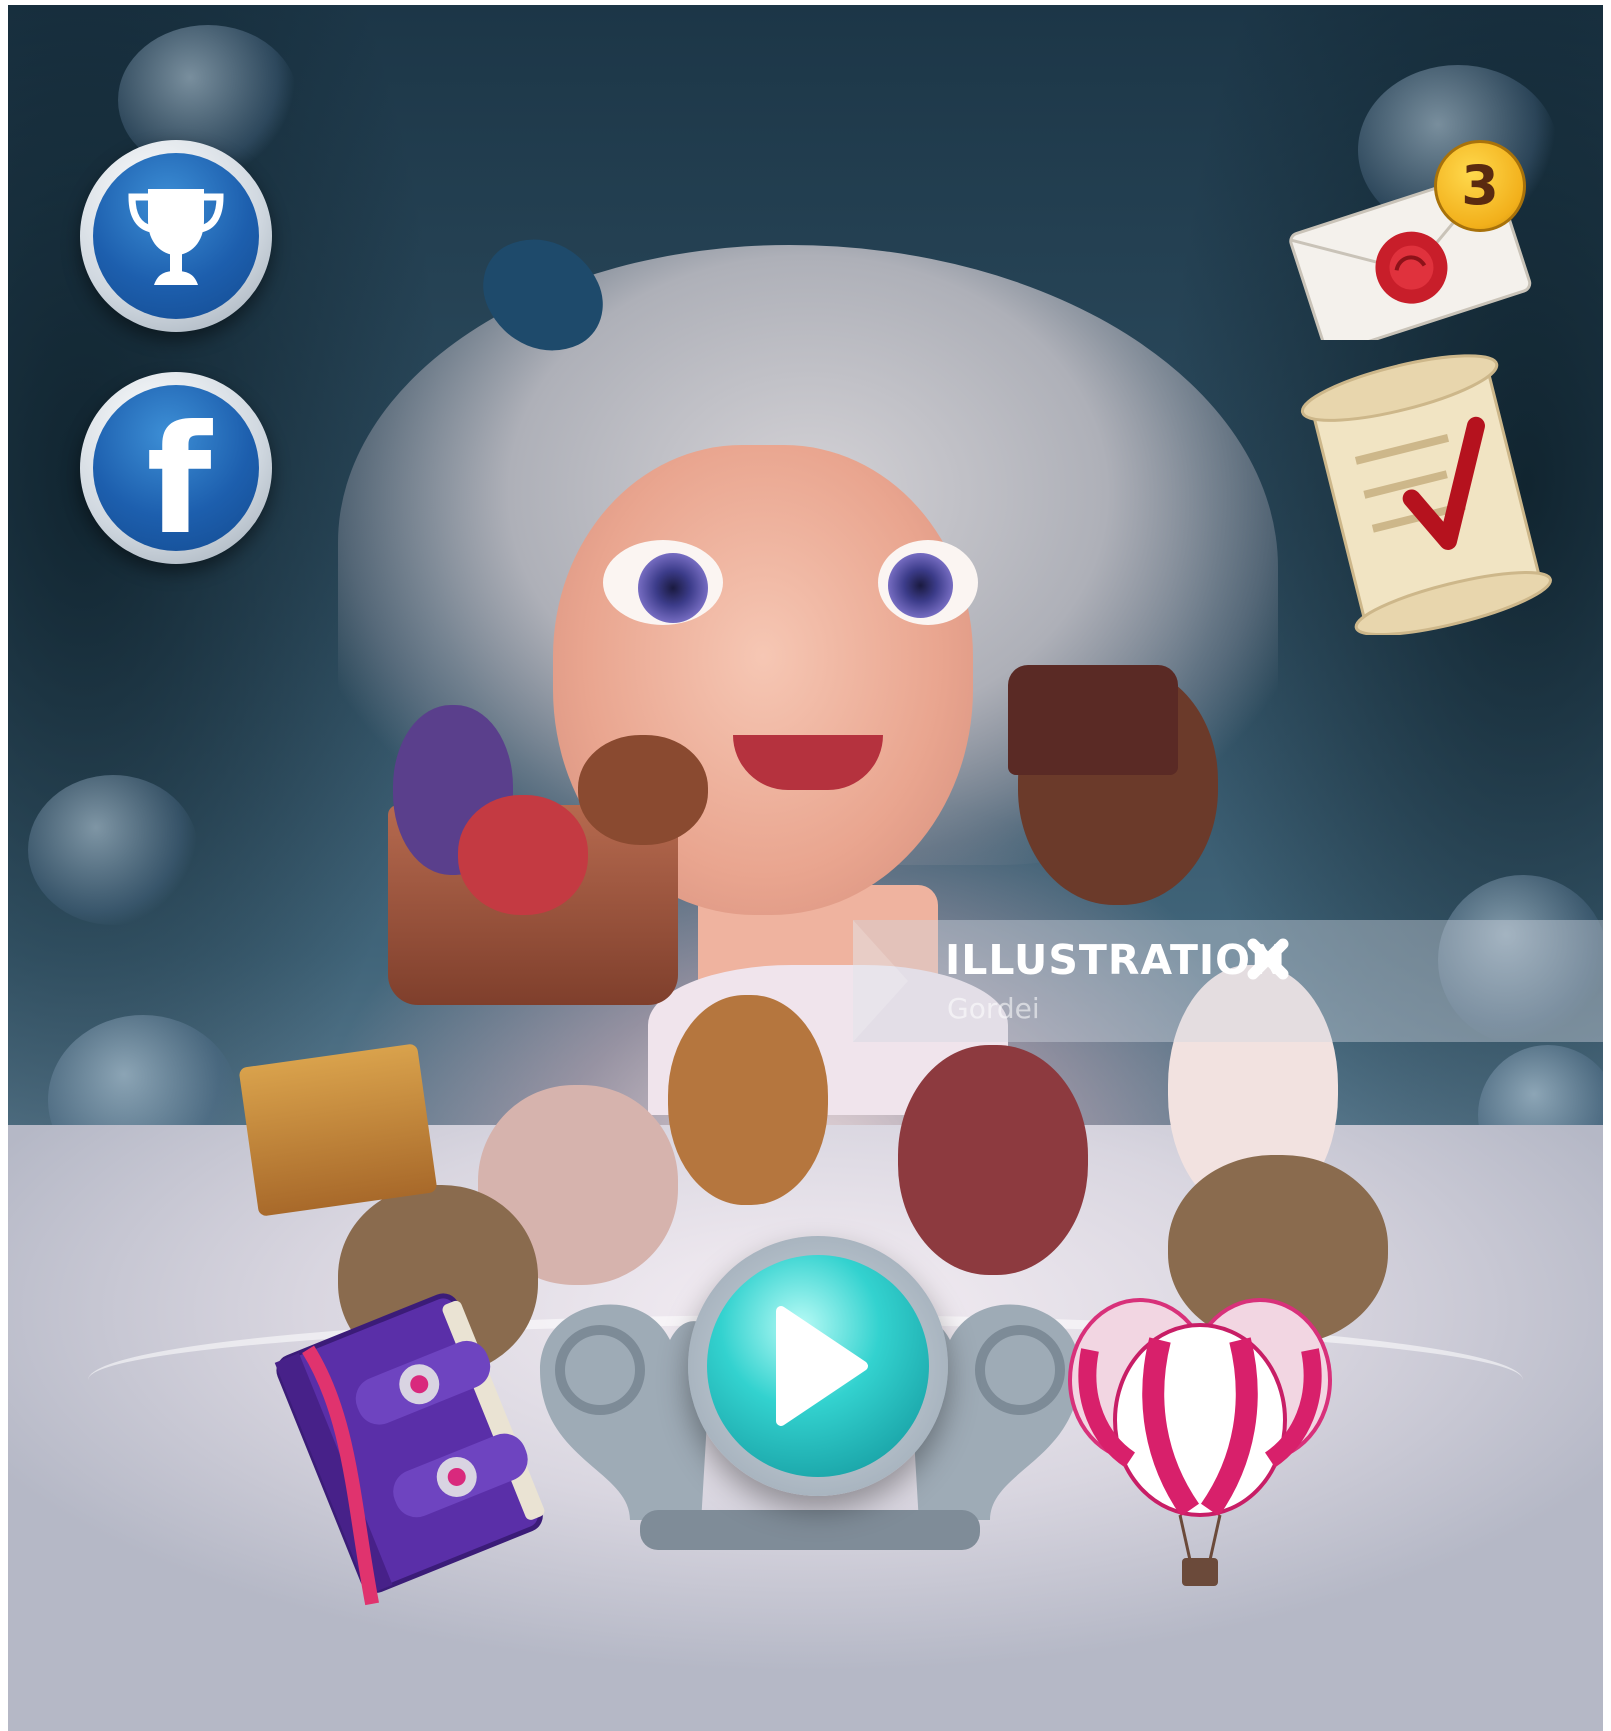 The width and height of the screenshot is (1611, 1731). I want to click on rose, so click(113, 850).